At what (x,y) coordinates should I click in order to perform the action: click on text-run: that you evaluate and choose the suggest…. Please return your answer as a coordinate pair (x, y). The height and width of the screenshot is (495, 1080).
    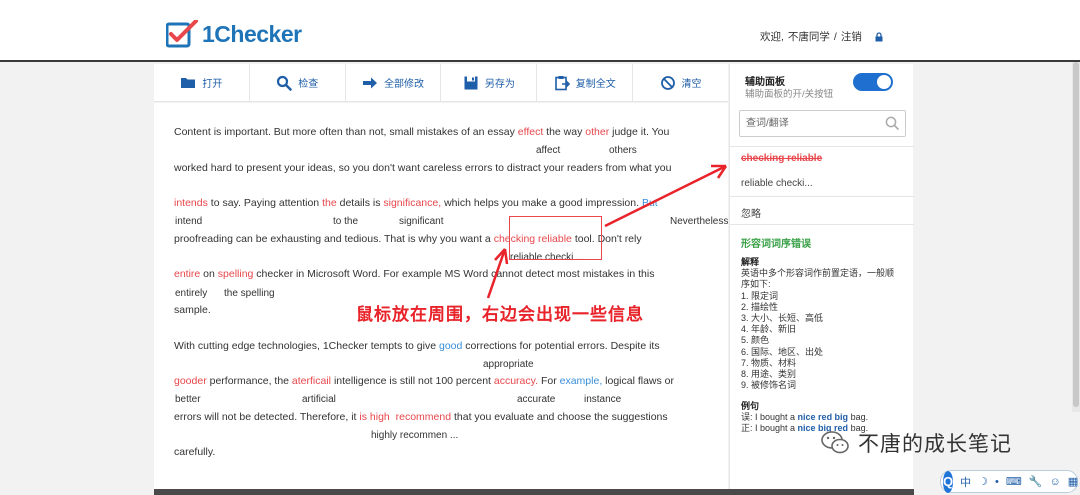
    Looking at the image, I should click on (559, 417).